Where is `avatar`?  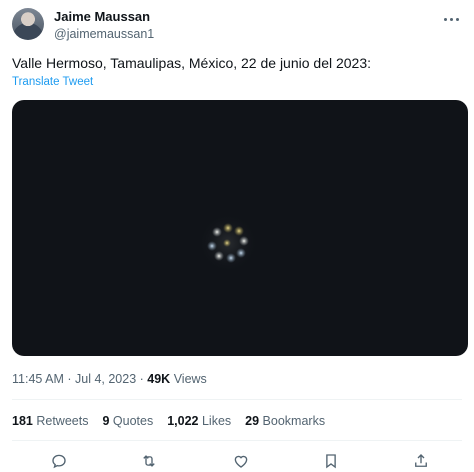
avatar is located at coordinates (28, 24).